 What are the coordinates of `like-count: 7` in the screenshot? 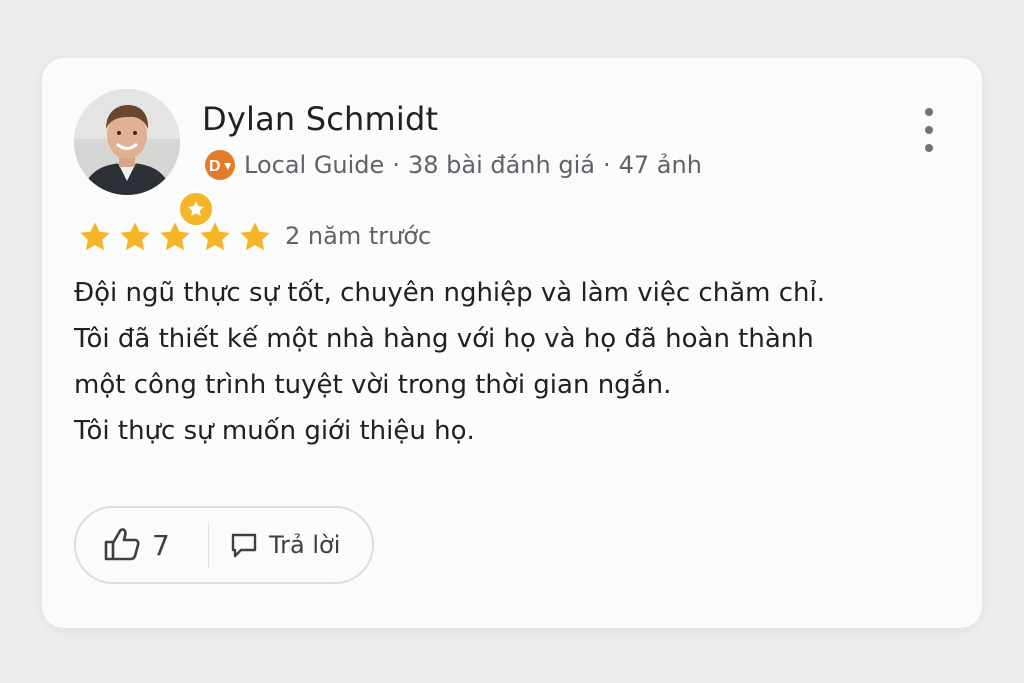 It's located at (161, 545).